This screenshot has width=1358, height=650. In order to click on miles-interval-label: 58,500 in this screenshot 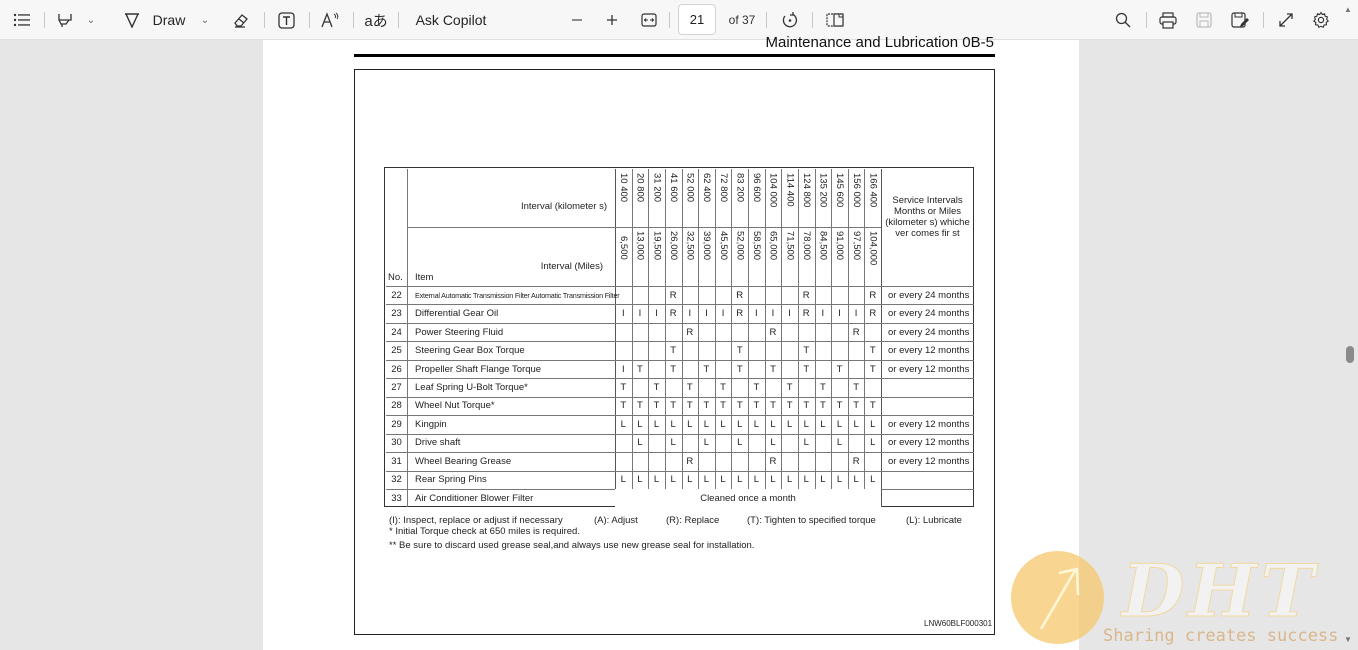, I will do `click(757, 246)`.